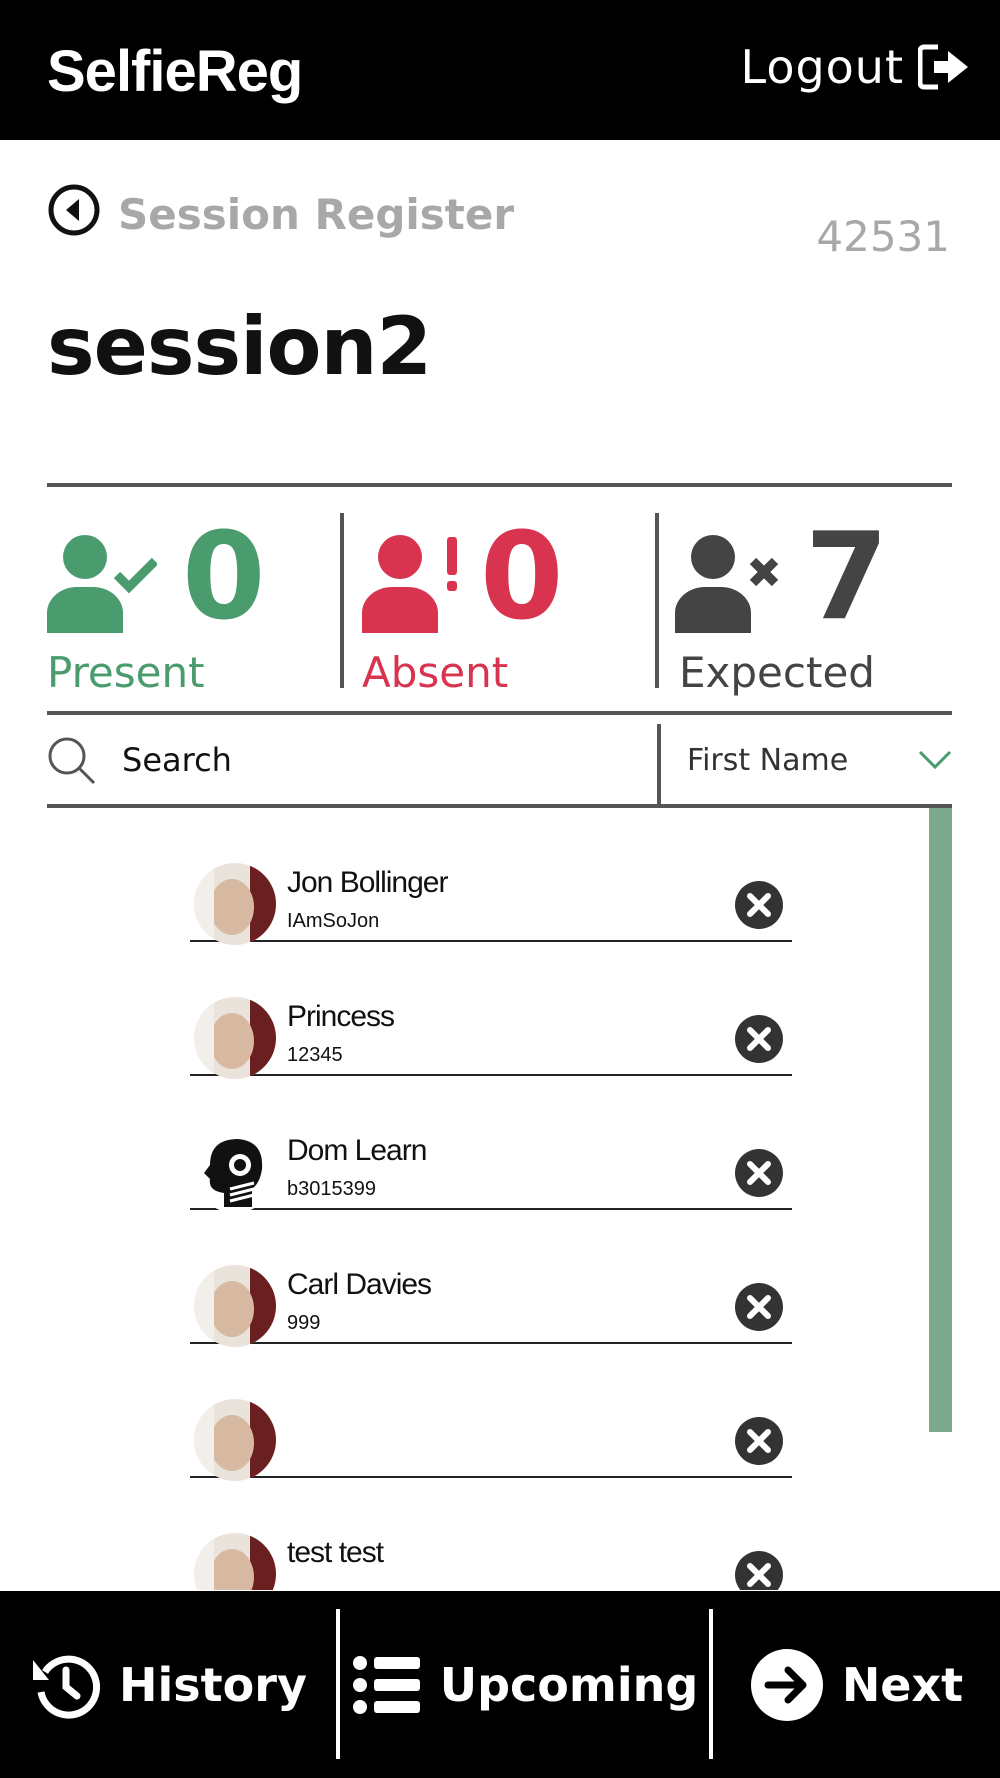  Describe the element at coordinates (359, 1284) in the screenshot. I see `student-name: Carl Davies` at that location.